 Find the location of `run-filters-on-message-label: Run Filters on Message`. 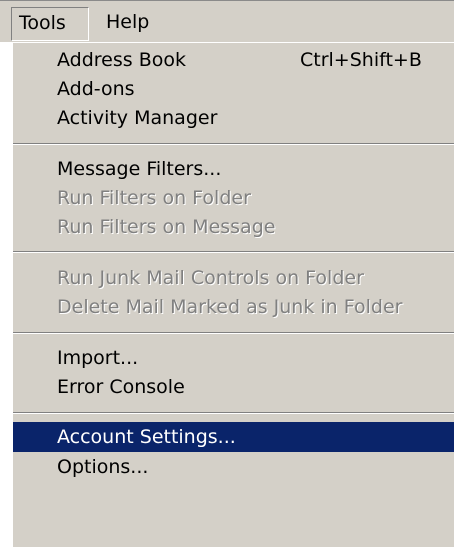

run-filters-on-message-label: Run Filters on Message is located at coordinates (166, 227).